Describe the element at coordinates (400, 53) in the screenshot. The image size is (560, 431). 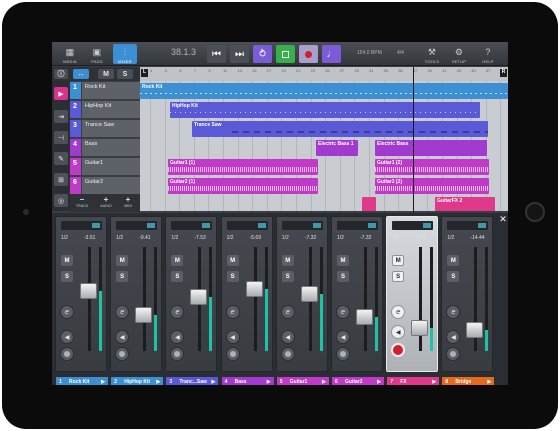
I see `signature-display: 4/4` at that location.